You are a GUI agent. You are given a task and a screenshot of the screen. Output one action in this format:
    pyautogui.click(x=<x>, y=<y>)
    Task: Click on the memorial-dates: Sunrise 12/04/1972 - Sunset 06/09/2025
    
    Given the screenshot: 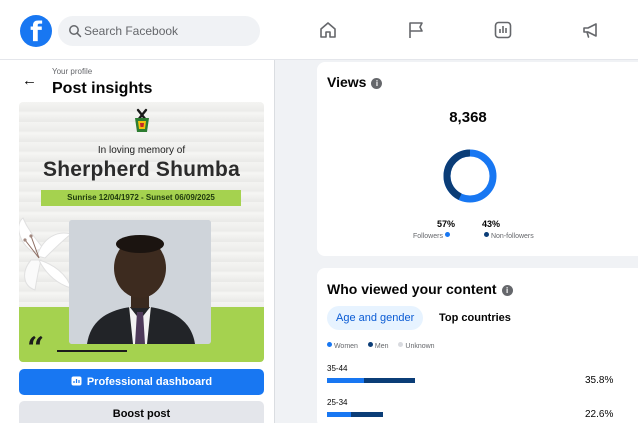 What is the action you would take?
    pyautogui.click(x=141, y=198)
    